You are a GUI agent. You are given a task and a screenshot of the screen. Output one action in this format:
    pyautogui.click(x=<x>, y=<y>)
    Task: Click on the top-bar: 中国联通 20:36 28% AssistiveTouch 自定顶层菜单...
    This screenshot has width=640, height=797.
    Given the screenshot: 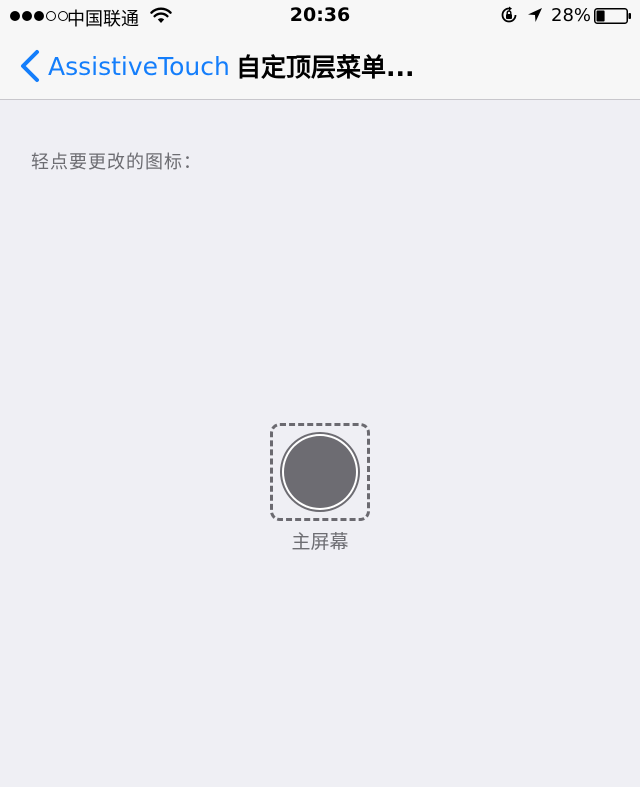 What is the action you would take?
    pyautogui.click(x=320, y=50)
    